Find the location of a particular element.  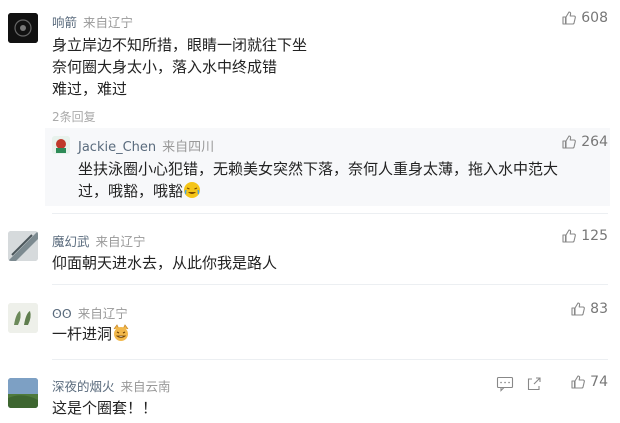

reply-line: 坐扶泳圈小心犯错，无赖美女突然下落，奈何人重身太薄，拖入水中范大 is located at coordinates (318, 169).